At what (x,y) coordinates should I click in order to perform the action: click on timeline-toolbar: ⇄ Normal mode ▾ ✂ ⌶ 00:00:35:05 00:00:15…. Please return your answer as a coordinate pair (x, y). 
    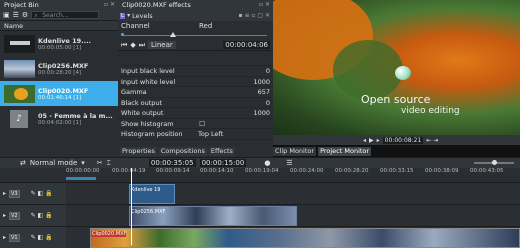
    Looking at the image, I should click on (260, 162).